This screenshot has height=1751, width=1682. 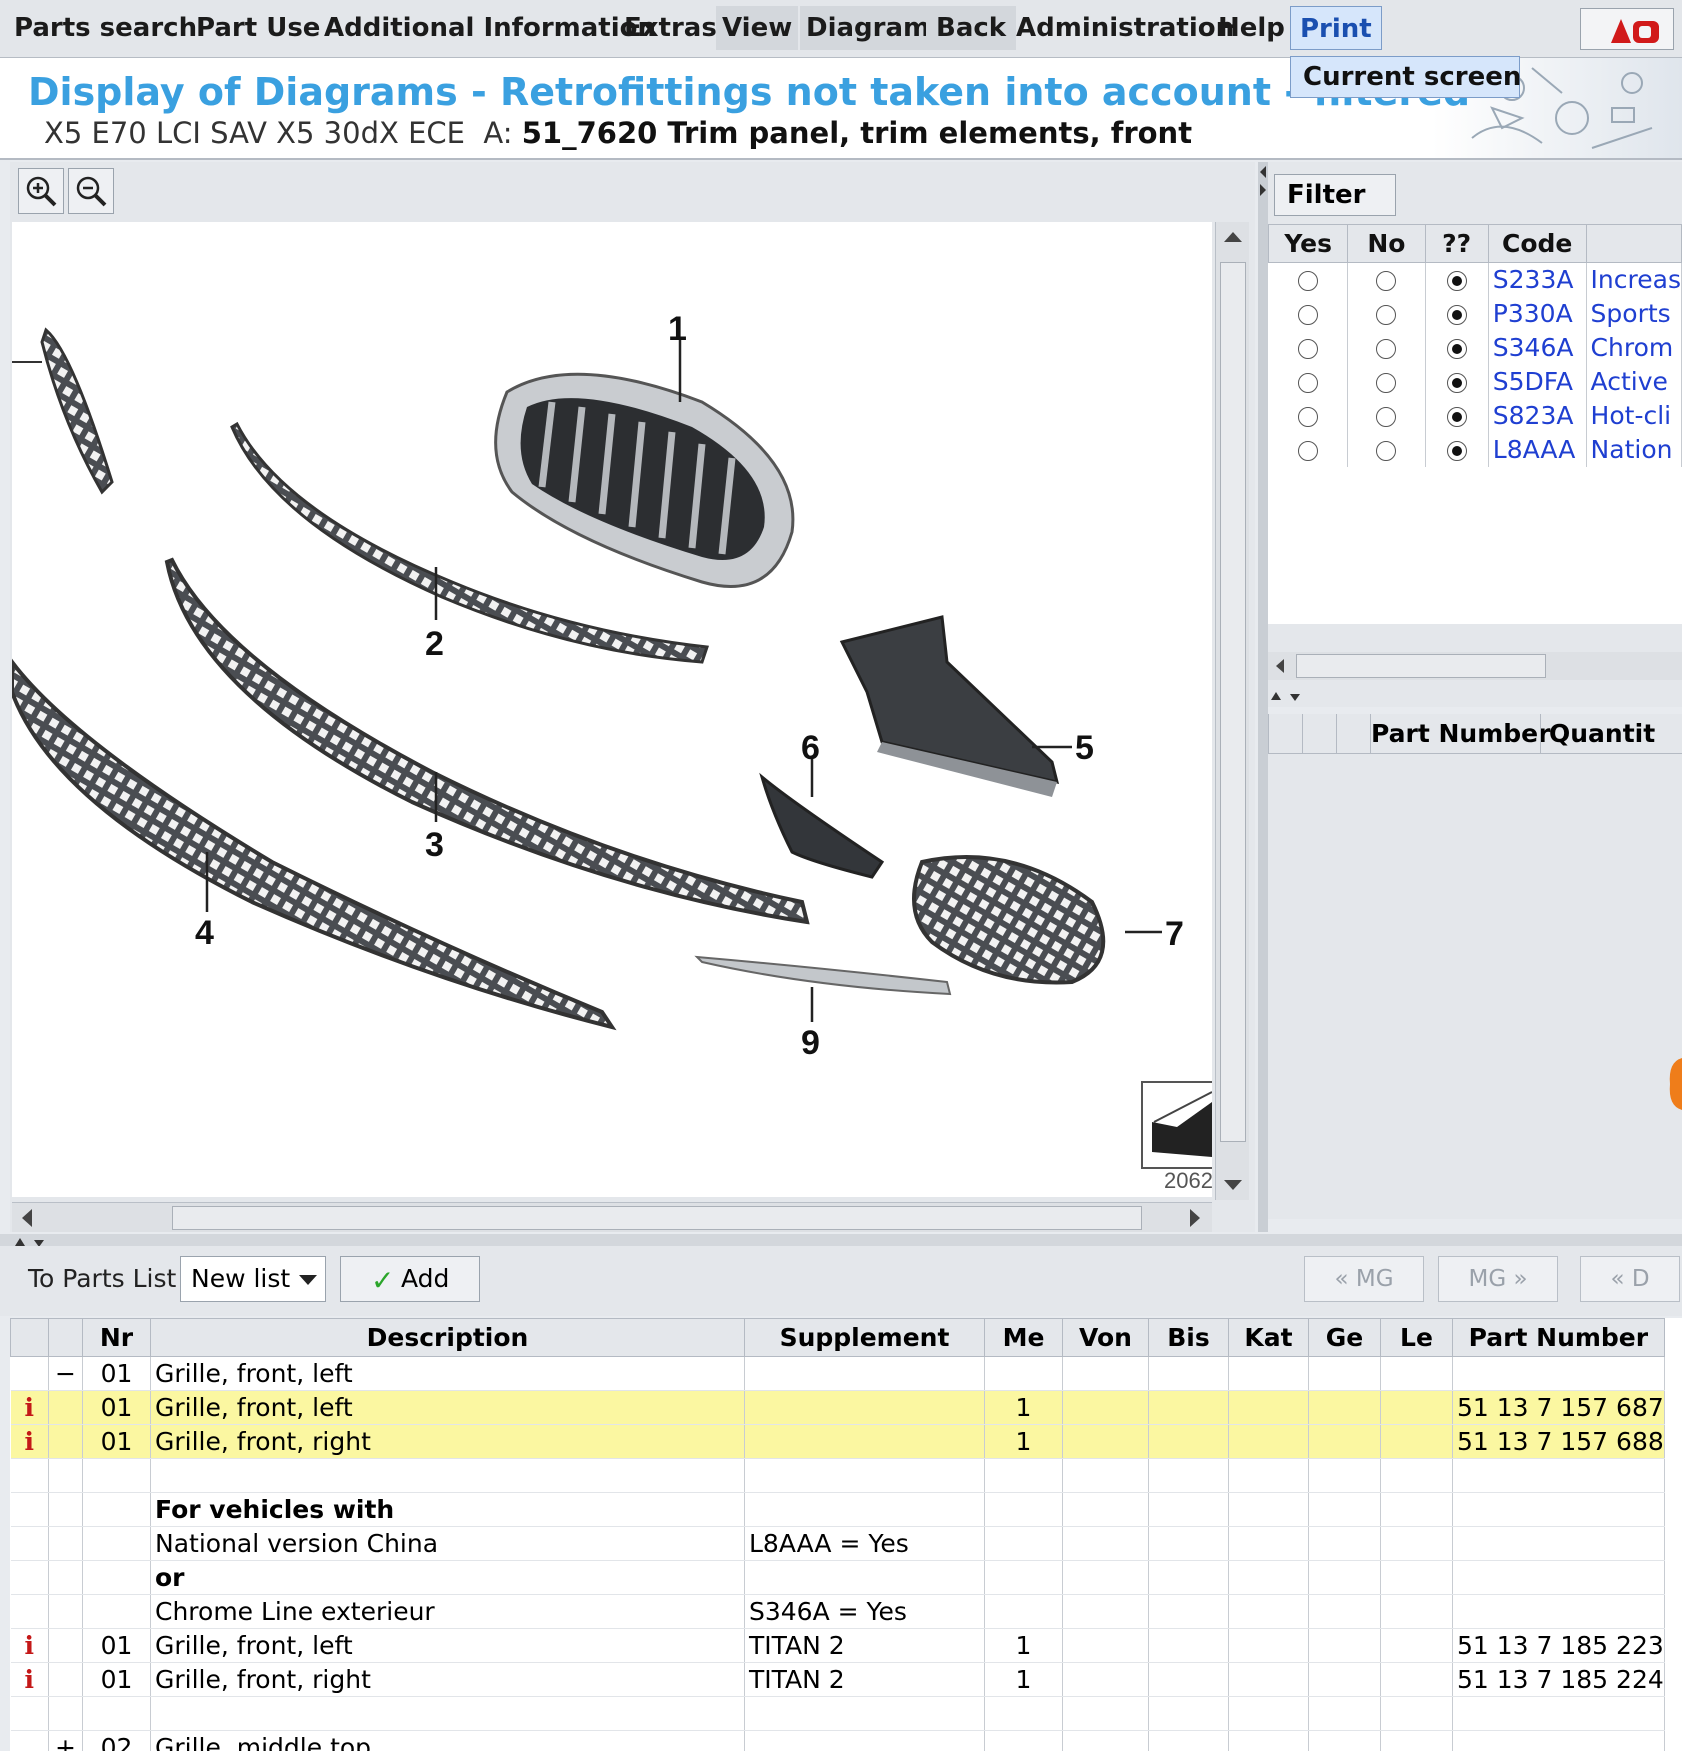 What do you see at coordinates (1630, 1279) in the screenshot?
I see `previous-diagram-button: « D` at bounding box center [1630, 1279].